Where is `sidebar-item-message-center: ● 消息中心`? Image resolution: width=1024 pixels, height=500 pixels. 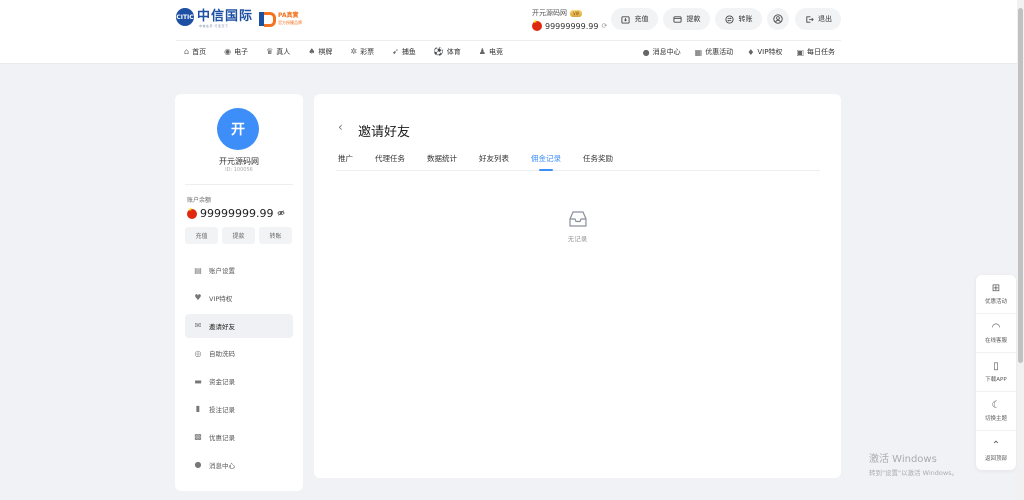
sidebar-item-message-center: ● 消息中心 is located at coordinates (239, 465).